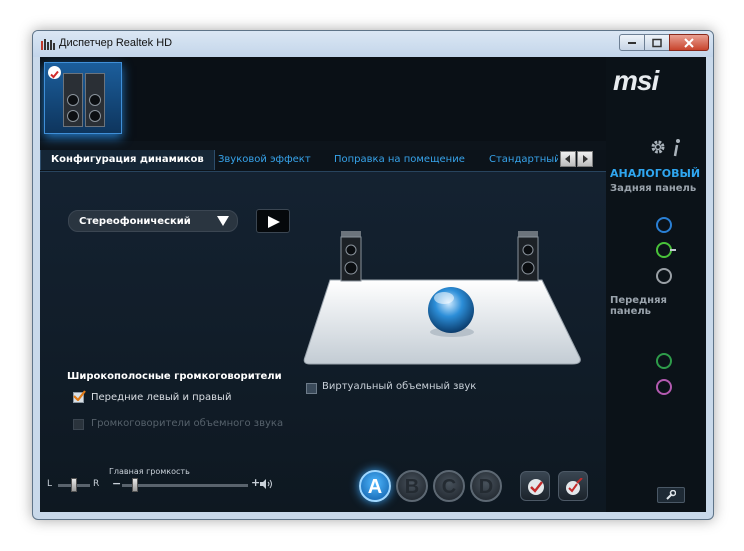 The width and height of the screenshot is (744, 551). What do you see at coordinates (135, 485) in the screenshot?
I see `main-volume-slider-thumb` at bounding box center [135, 485].